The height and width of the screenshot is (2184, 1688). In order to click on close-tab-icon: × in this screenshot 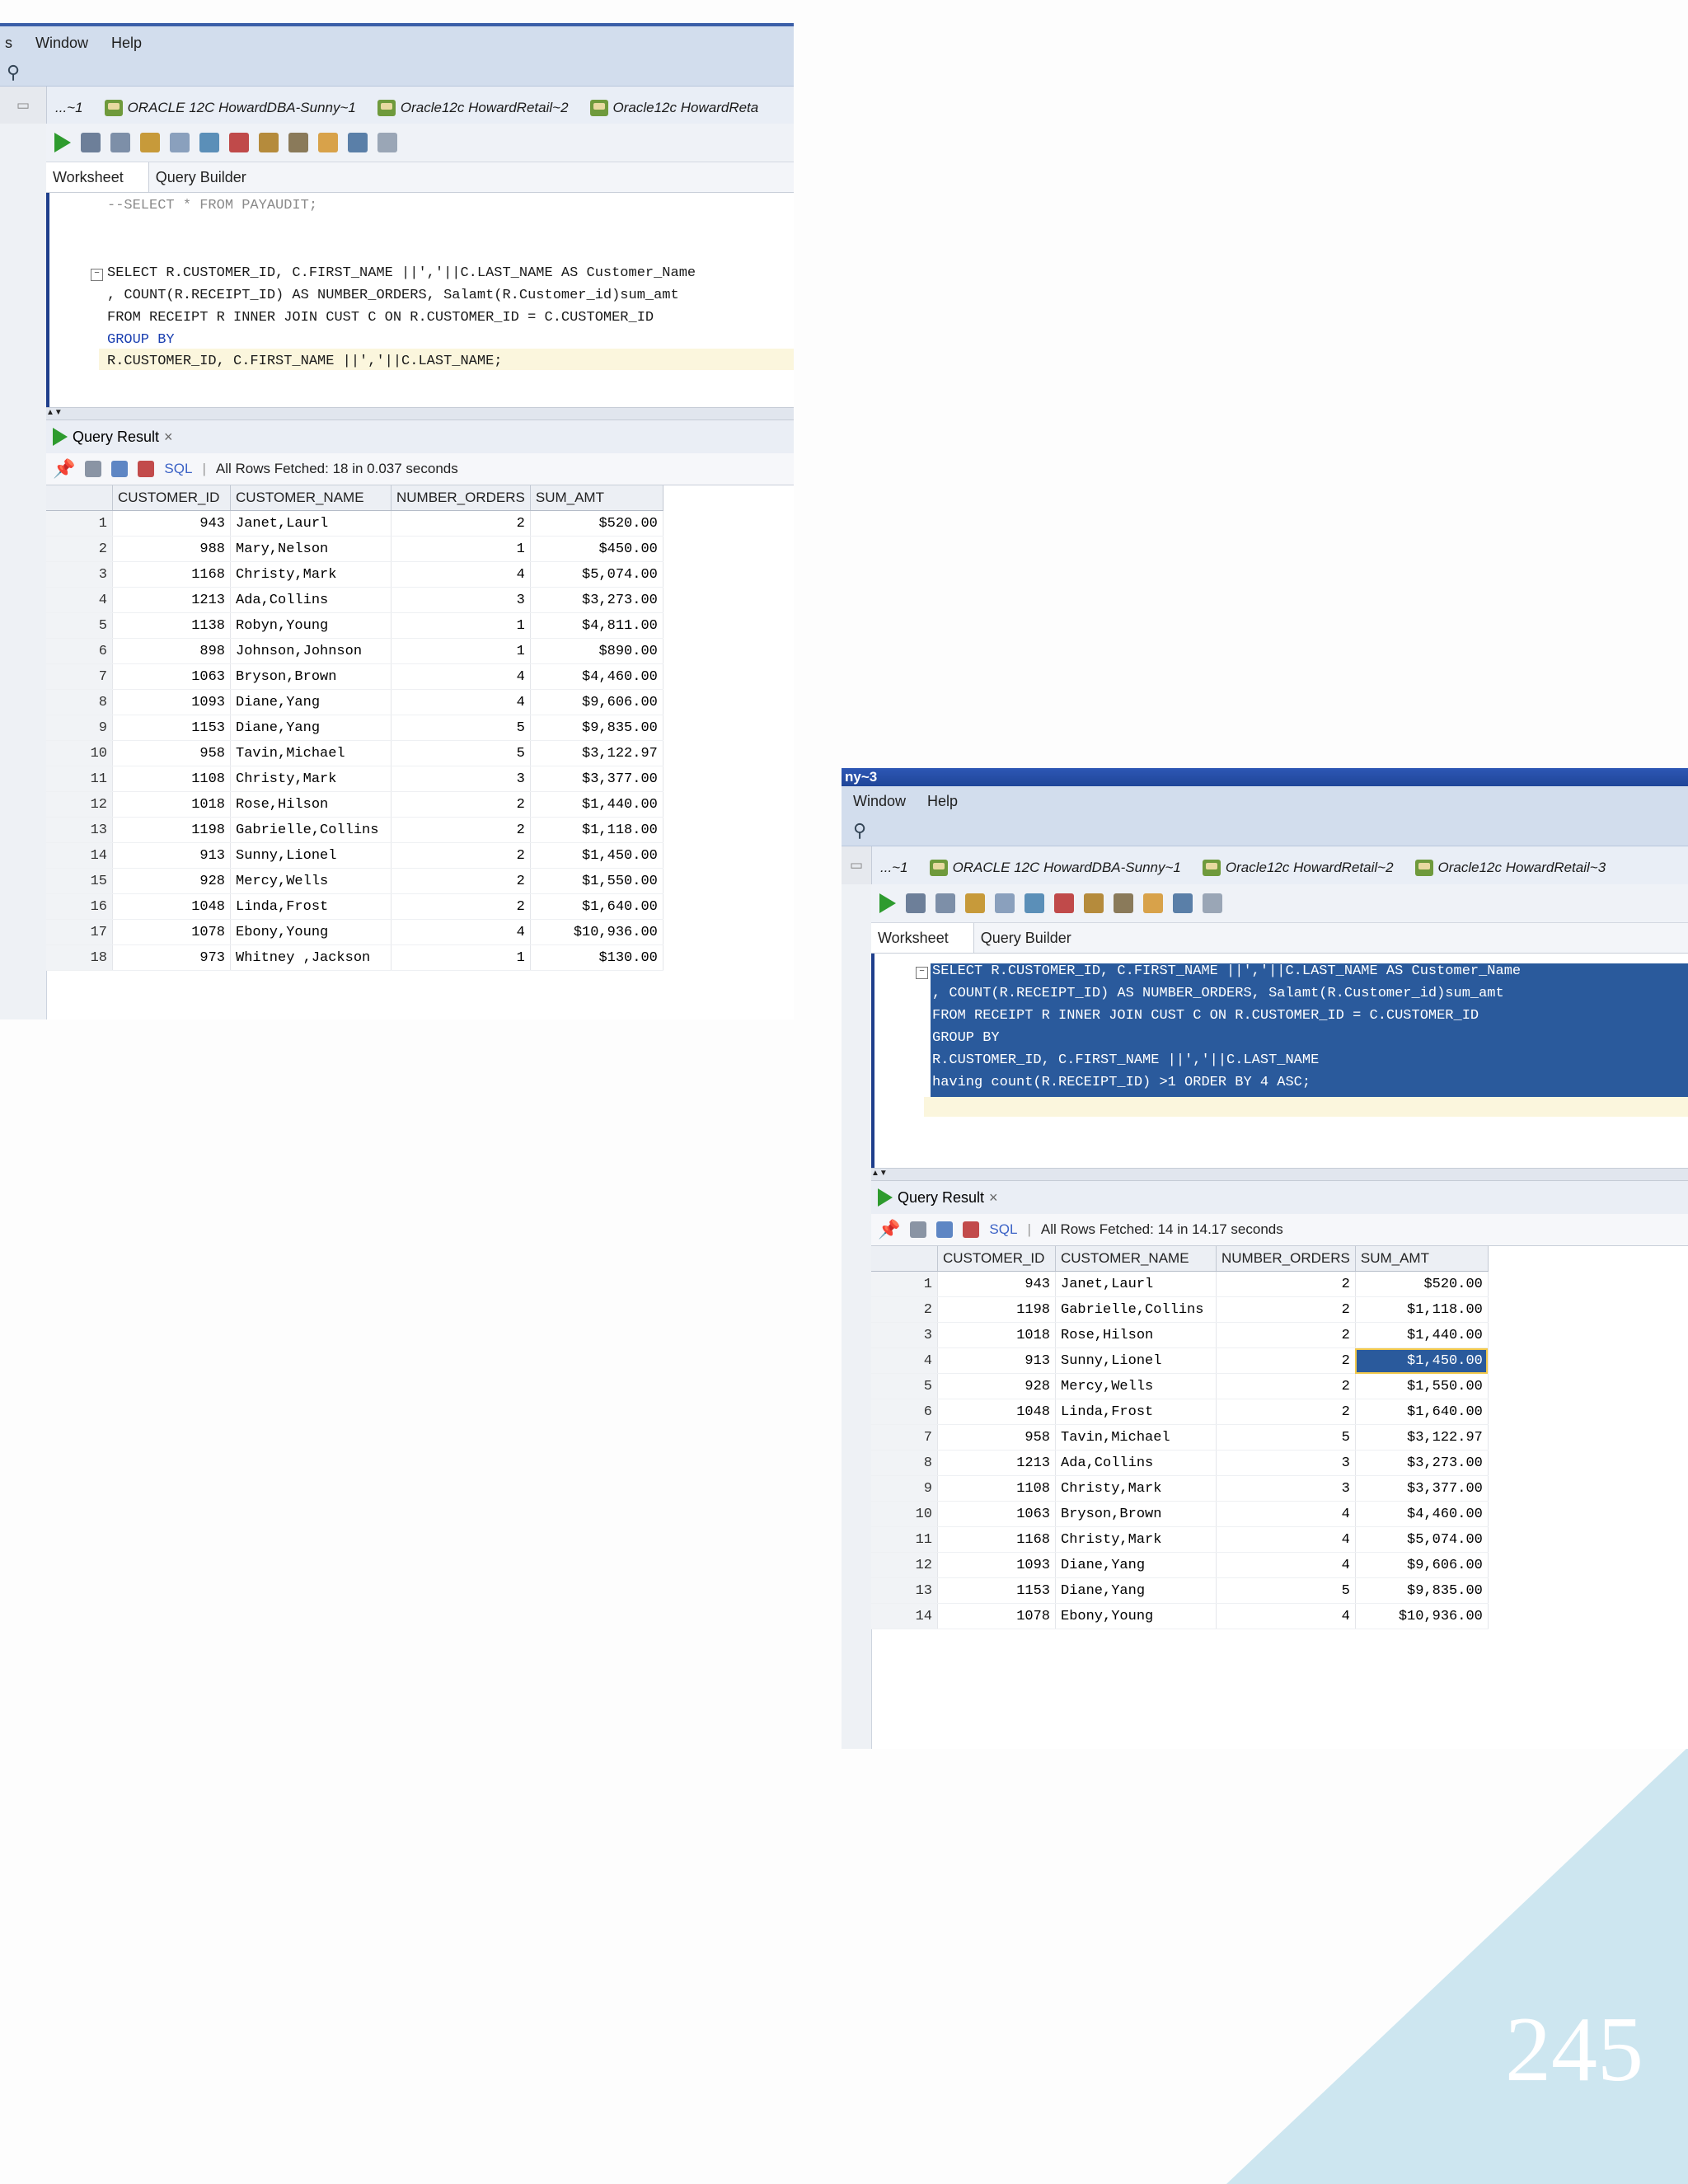, I will do `click(993, 1198)`.